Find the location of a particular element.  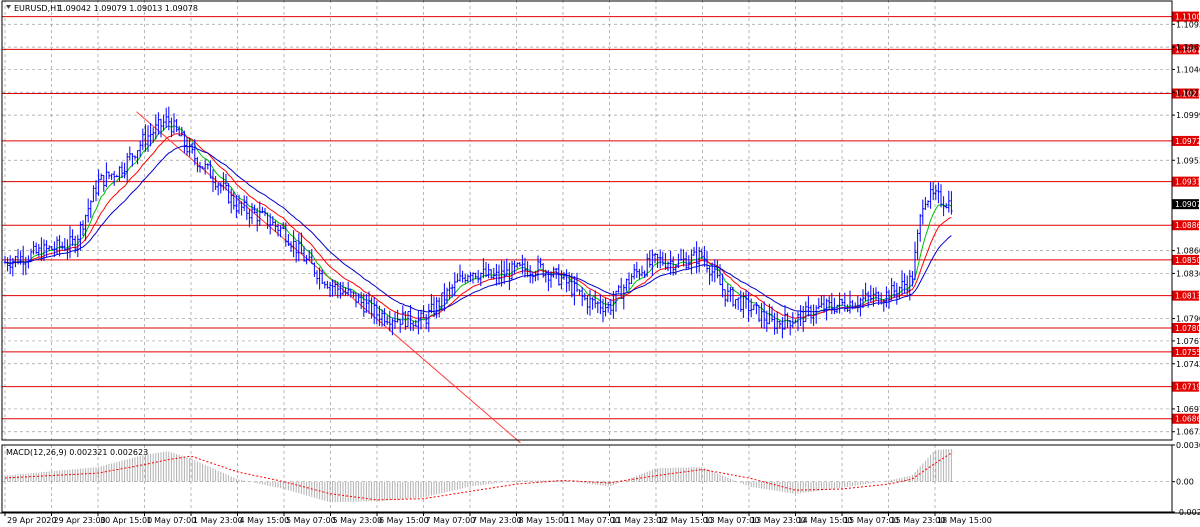

x-tick-label: 7 May 23:00 is located at coordinates (497, 520).